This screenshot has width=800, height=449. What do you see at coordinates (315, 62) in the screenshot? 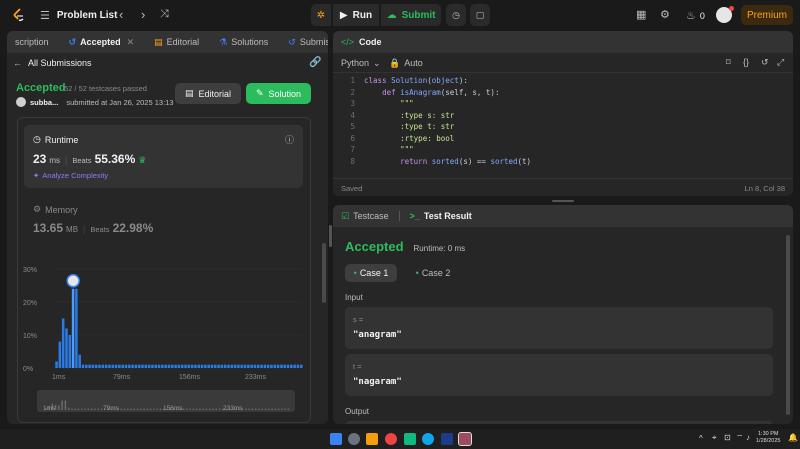
I see `share-link-icon: 🔗` at bounding box center [315, 62].